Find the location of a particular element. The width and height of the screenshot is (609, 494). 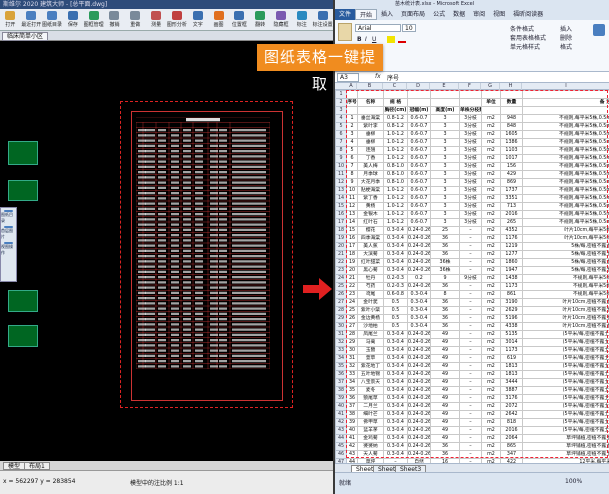

row-header: 2 is located at coordinates (341, 102).